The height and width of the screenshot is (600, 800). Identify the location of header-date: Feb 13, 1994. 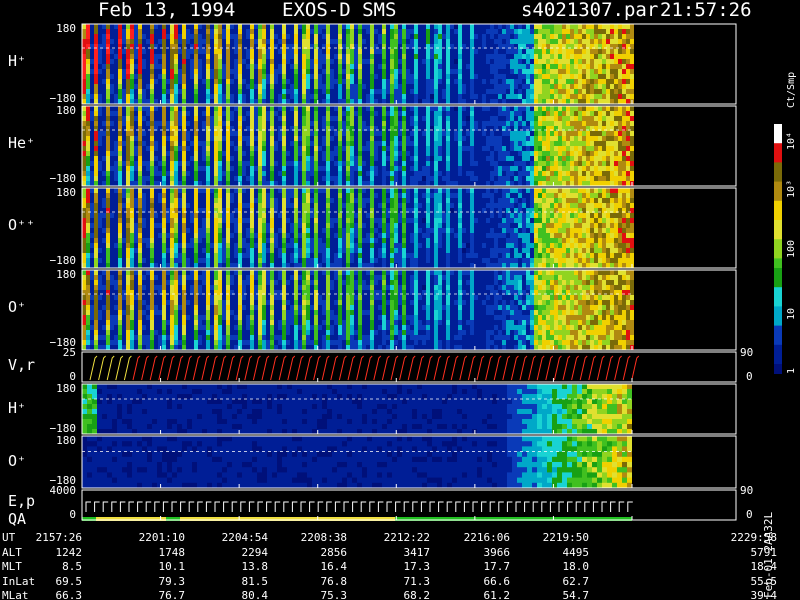
(166, 10).